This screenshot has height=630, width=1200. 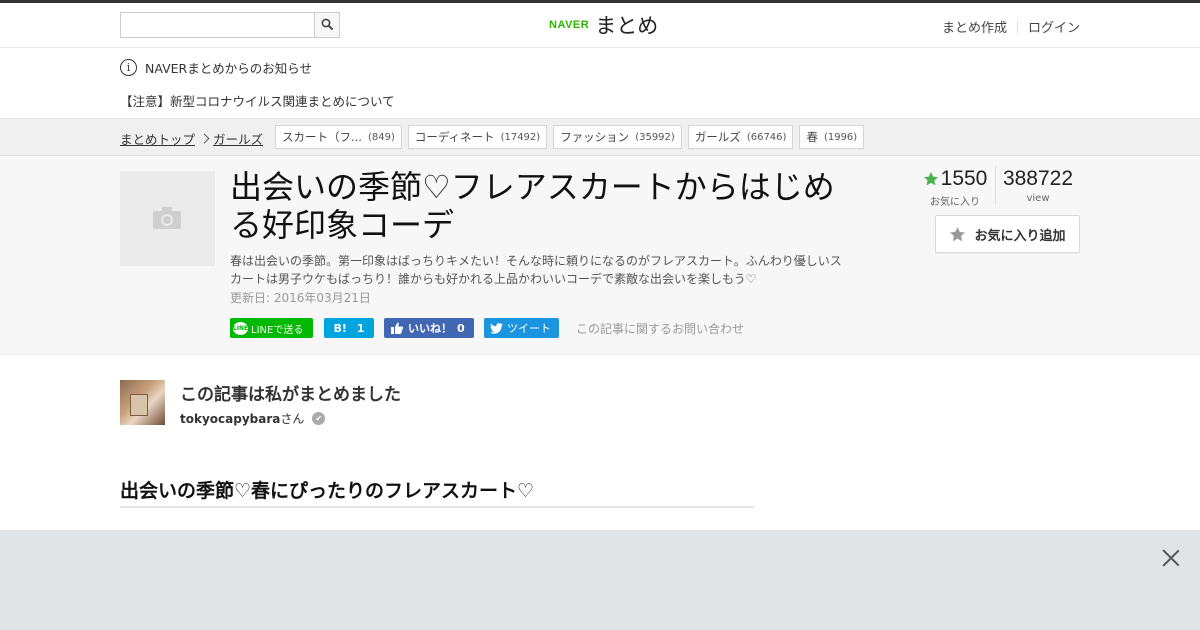 What do you see at coordinates (238, 138) in the screenshot?
I see `breadcrumb-category: ガールズ` at bounding box center [238, 138].